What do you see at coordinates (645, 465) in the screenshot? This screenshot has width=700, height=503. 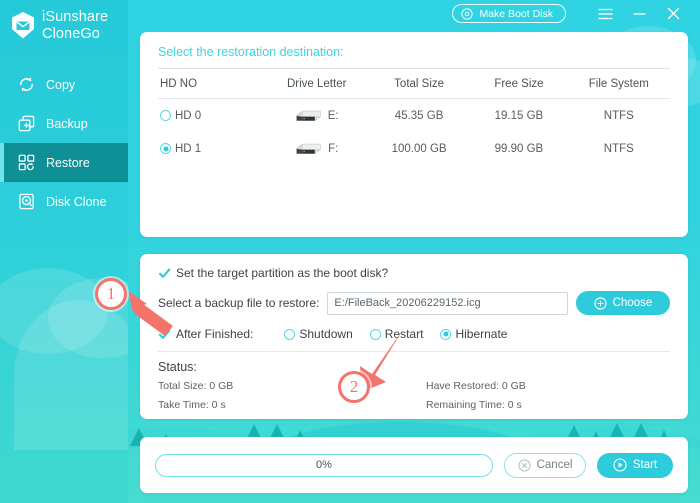 I see `start-label: Start` at bounding box center [645, 465].